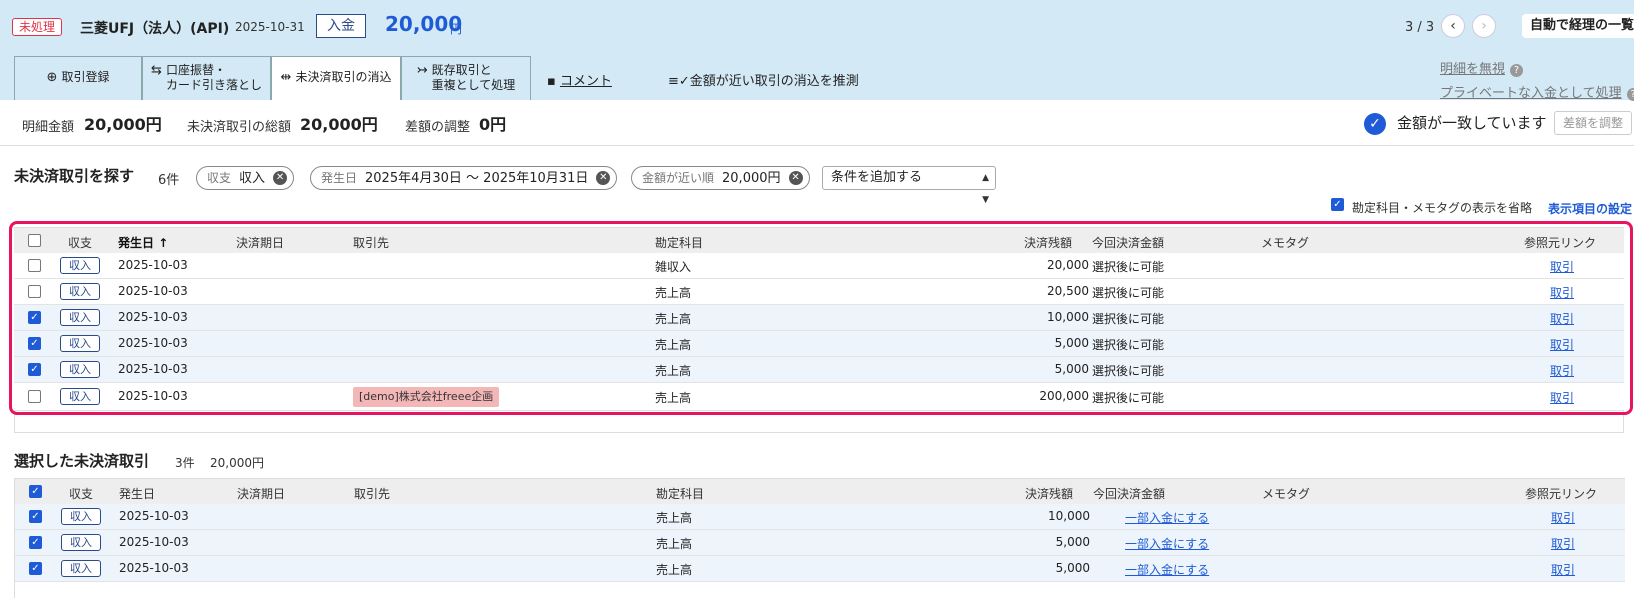  I want to click on table-row: ✓ 収入 2025-10-03 売上高 10,000 選択後に可能 取引, so click(819, 318).